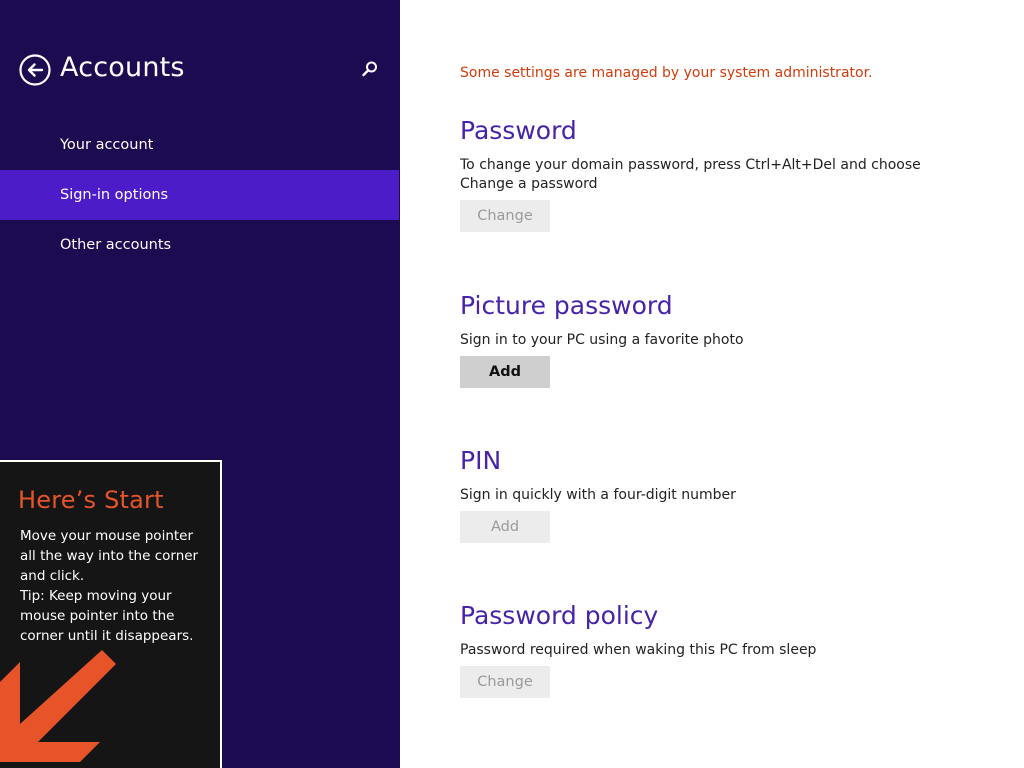  I want to click on tip-line: and click., so click(52, 576).